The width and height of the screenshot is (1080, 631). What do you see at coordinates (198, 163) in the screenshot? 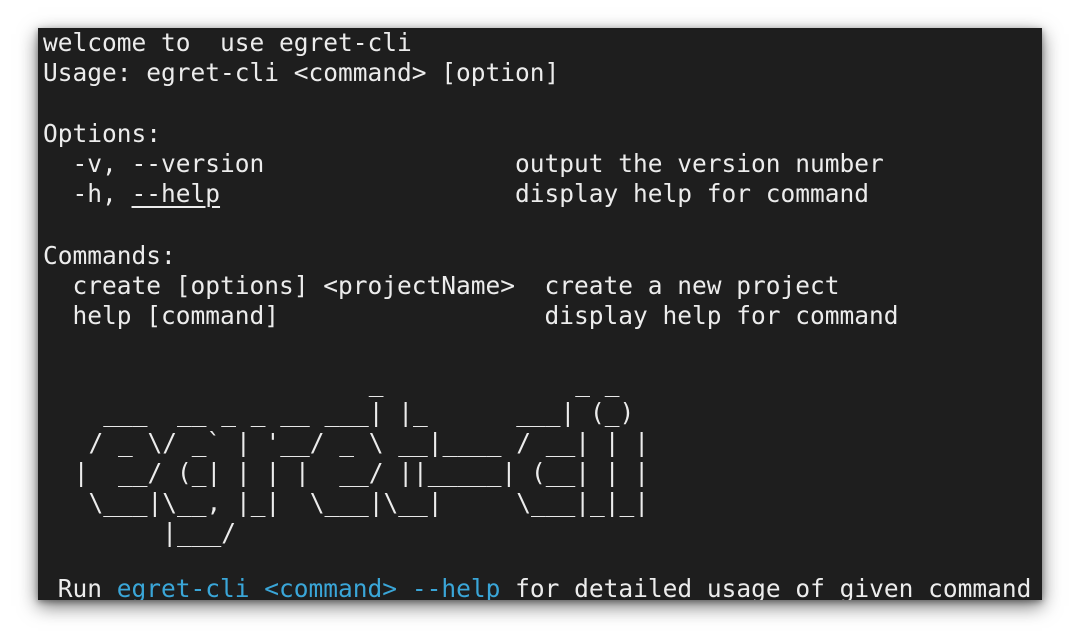
I see `option-flag-version: --version` at bounding box center [198, 163].